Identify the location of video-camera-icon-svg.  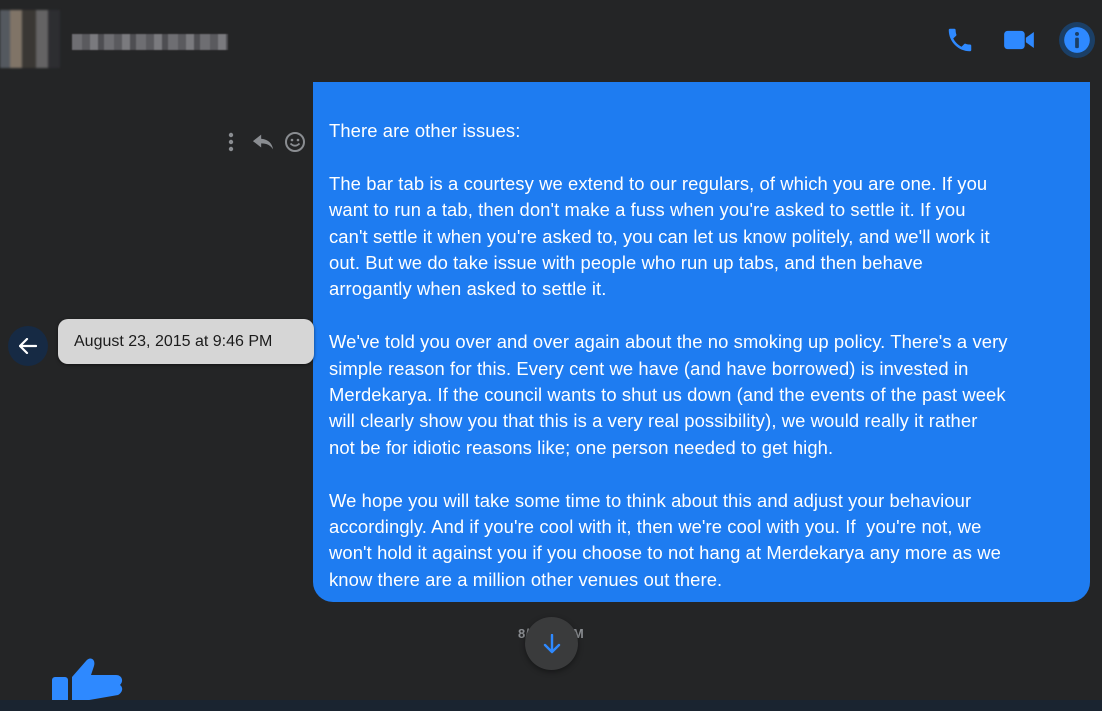
(1019, 40).